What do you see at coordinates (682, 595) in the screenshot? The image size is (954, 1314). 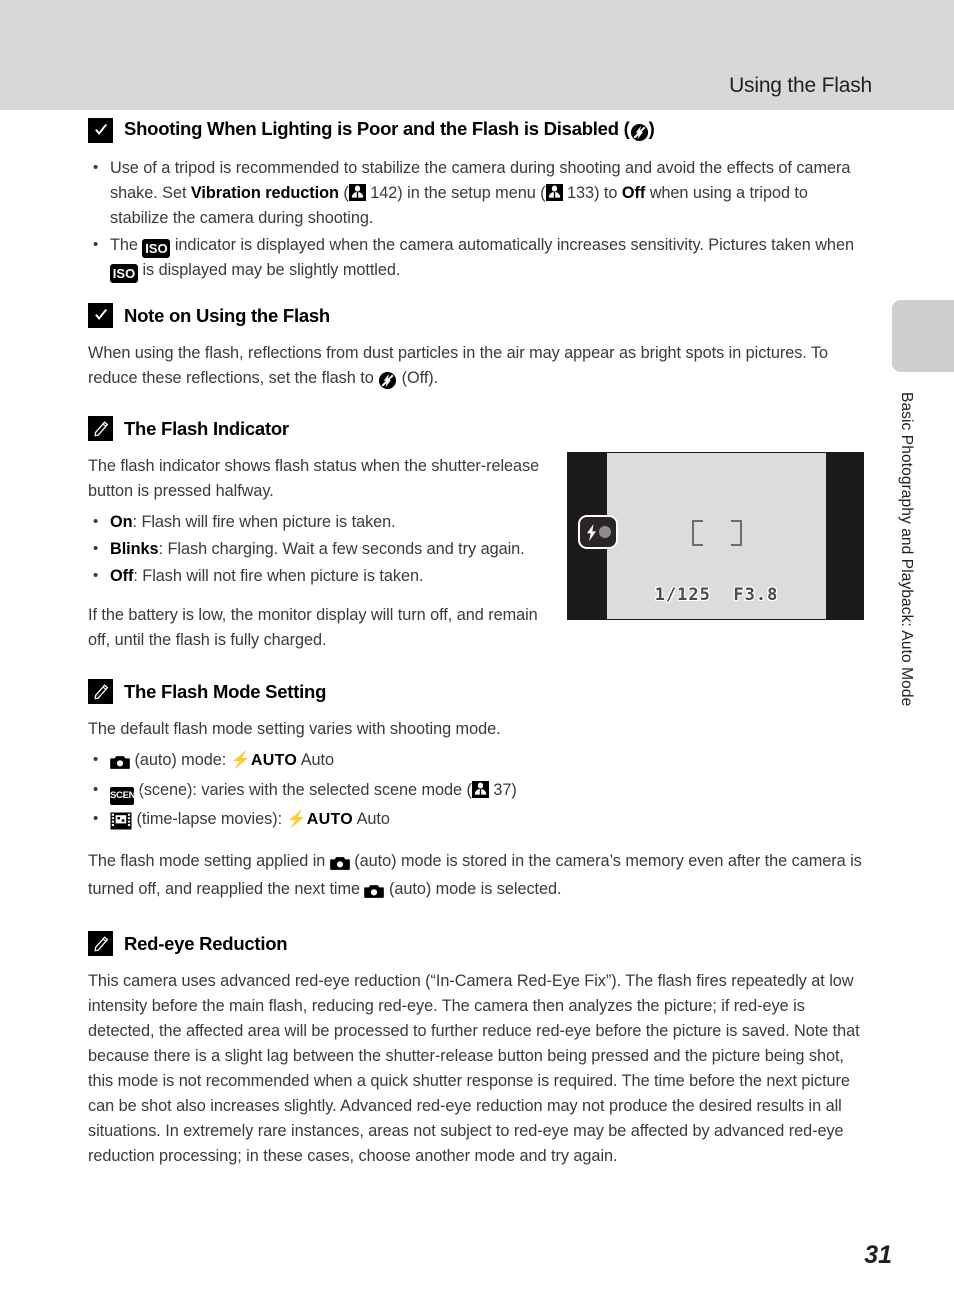 I see `shutter-speed-value: 1/125` at bounding box center [682, 595].